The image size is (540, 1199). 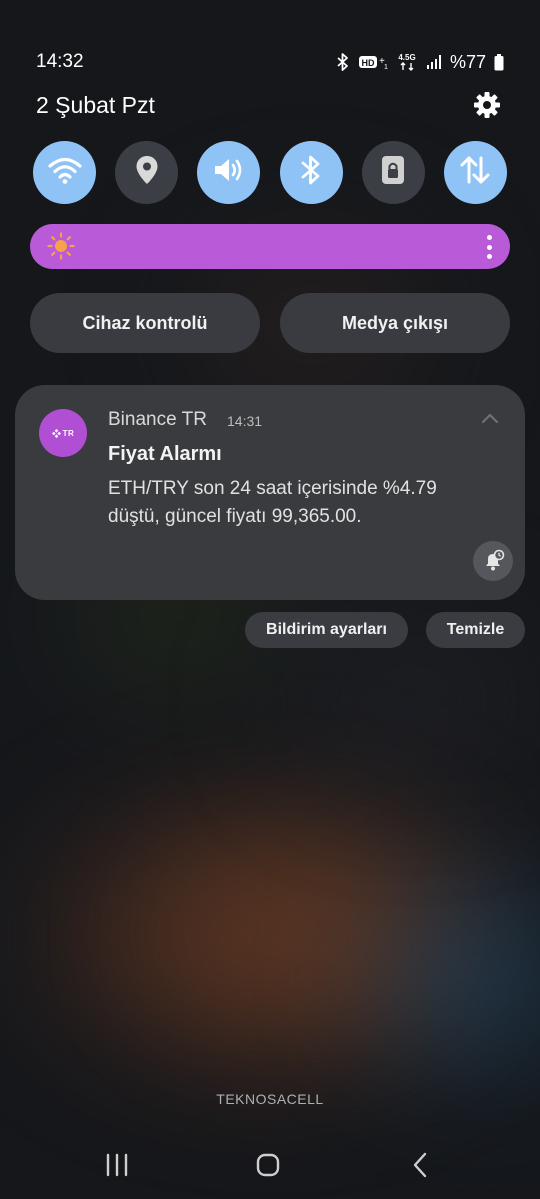 What do you see at coordinates (145, 323) in the screenshot?
I see `device-control-button: Cihaz kontrolü` at bounding box center [145, 323].